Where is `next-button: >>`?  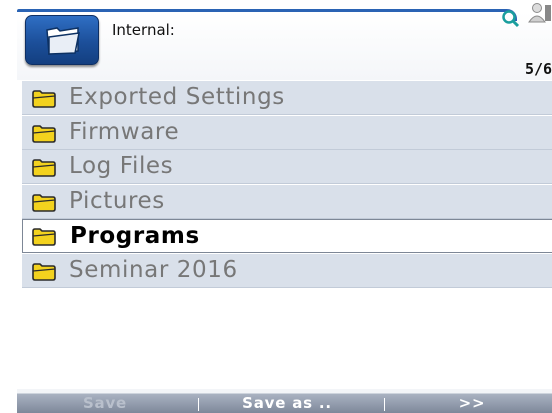 next-button: >> is located at coordinates (472, 403).